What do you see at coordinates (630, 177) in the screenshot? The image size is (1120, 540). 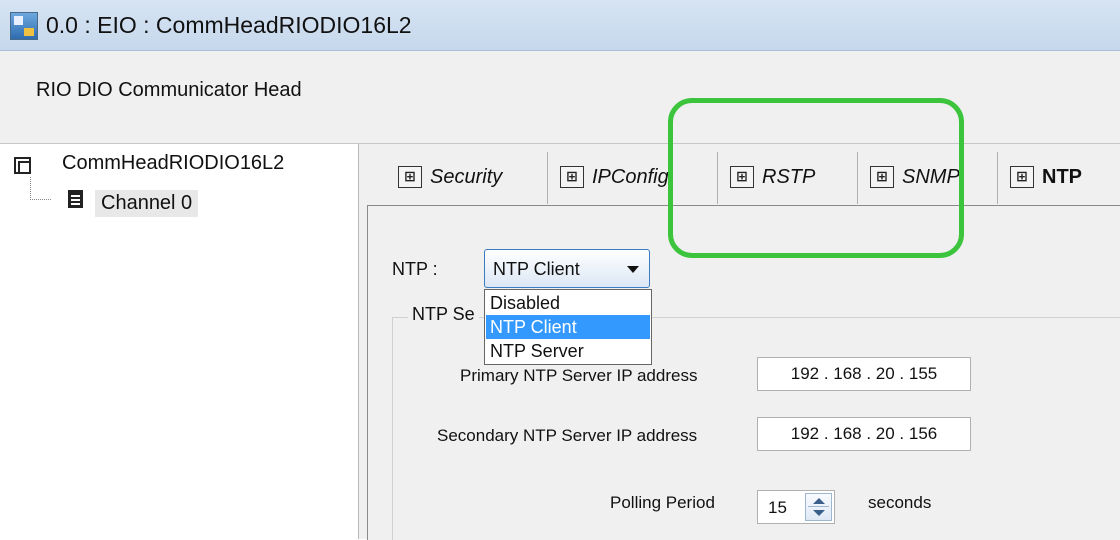 I see `tab-label: IPConfig` at bounding box center [630, 177].